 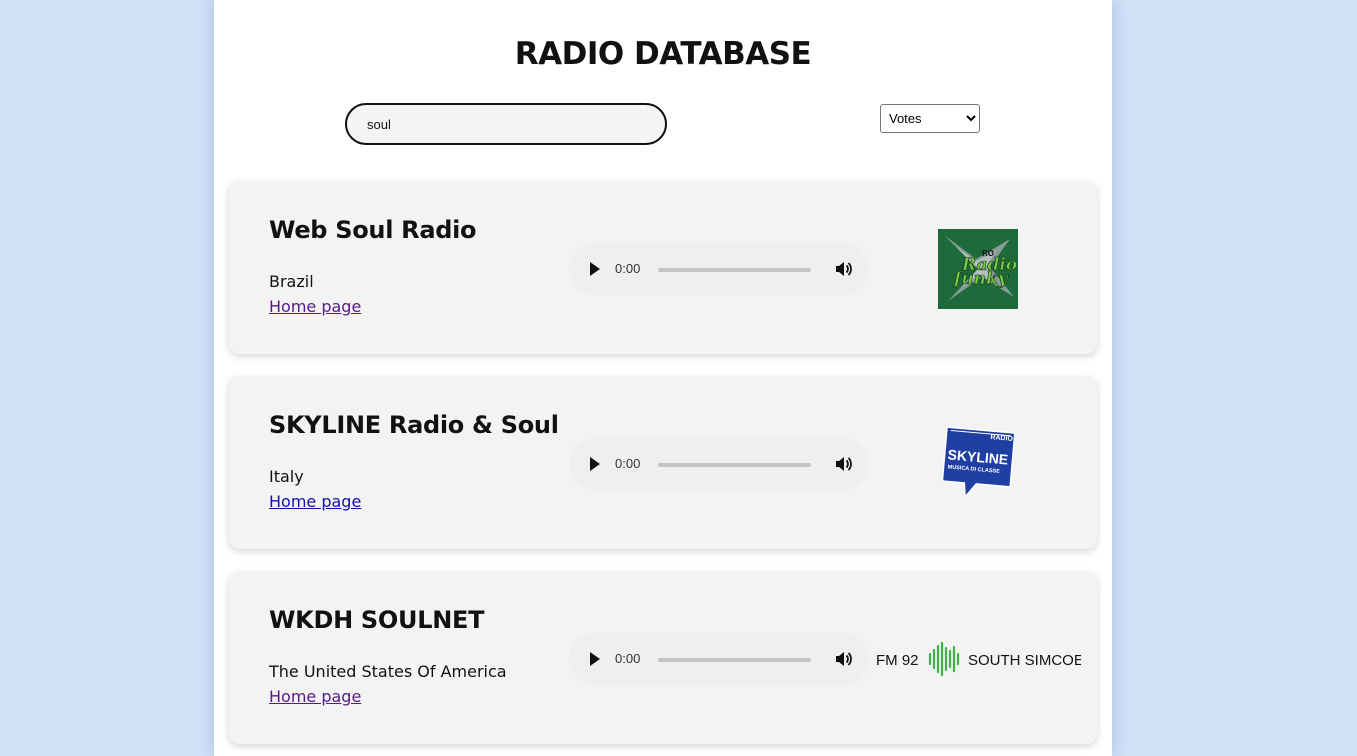 I want to click on search-input, so click(x=506, y=124).